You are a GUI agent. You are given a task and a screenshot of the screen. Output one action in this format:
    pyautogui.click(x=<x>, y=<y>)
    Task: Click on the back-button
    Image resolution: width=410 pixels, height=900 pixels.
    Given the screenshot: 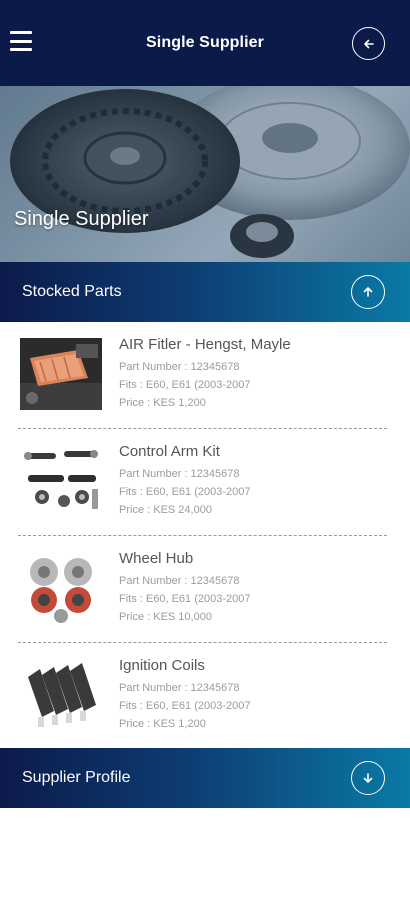 What is the action you would take?
    pyautogui.click(x=368, y=43)
    